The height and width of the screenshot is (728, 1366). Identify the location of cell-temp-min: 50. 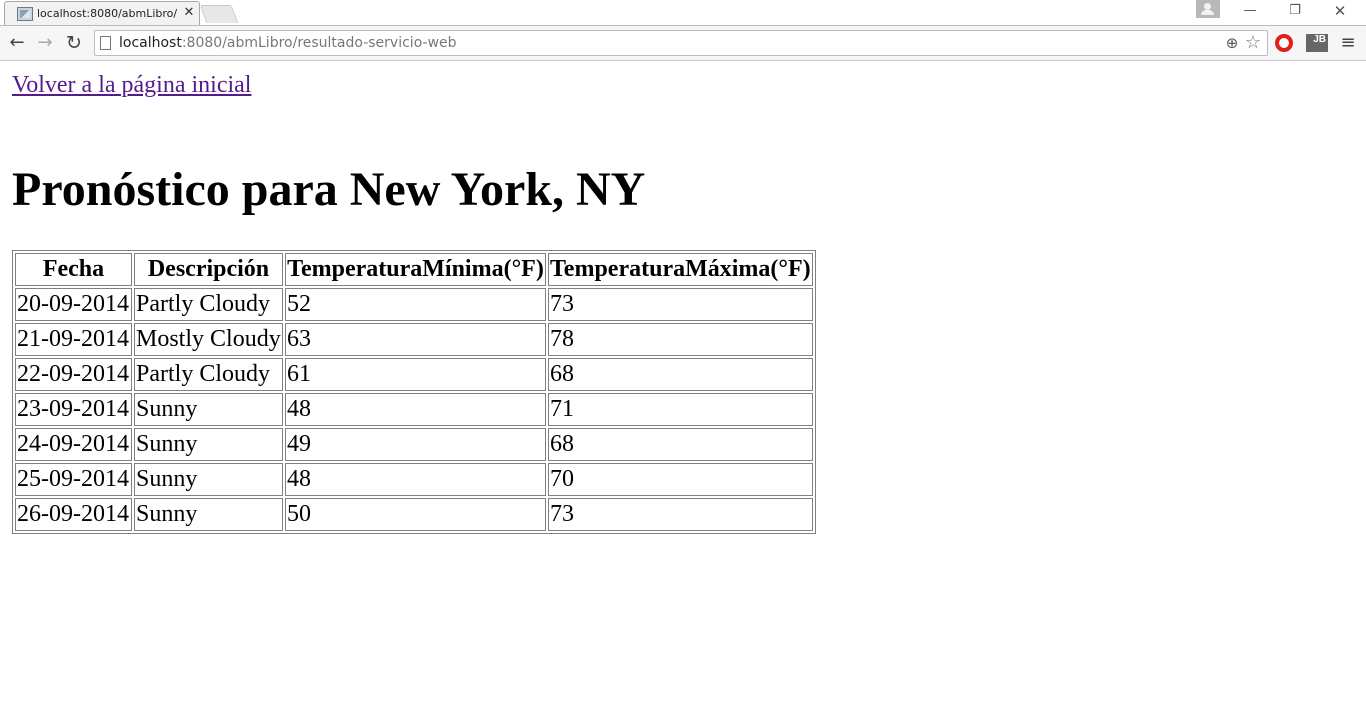
(415, 514).